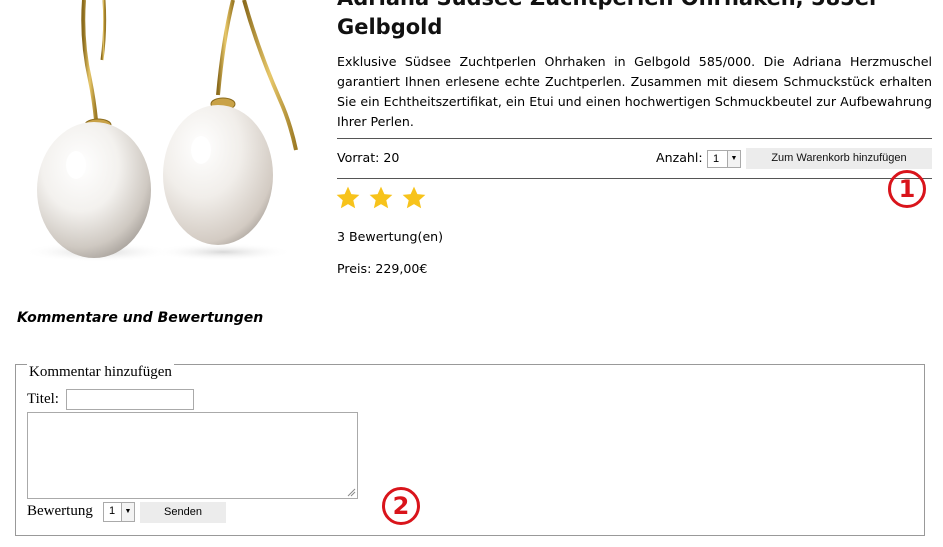 This screenshot has width=943, height=547. Describe the element at coordinates (60, 511) in the screenshot. I see `rating-label: Bewertung` at that location.